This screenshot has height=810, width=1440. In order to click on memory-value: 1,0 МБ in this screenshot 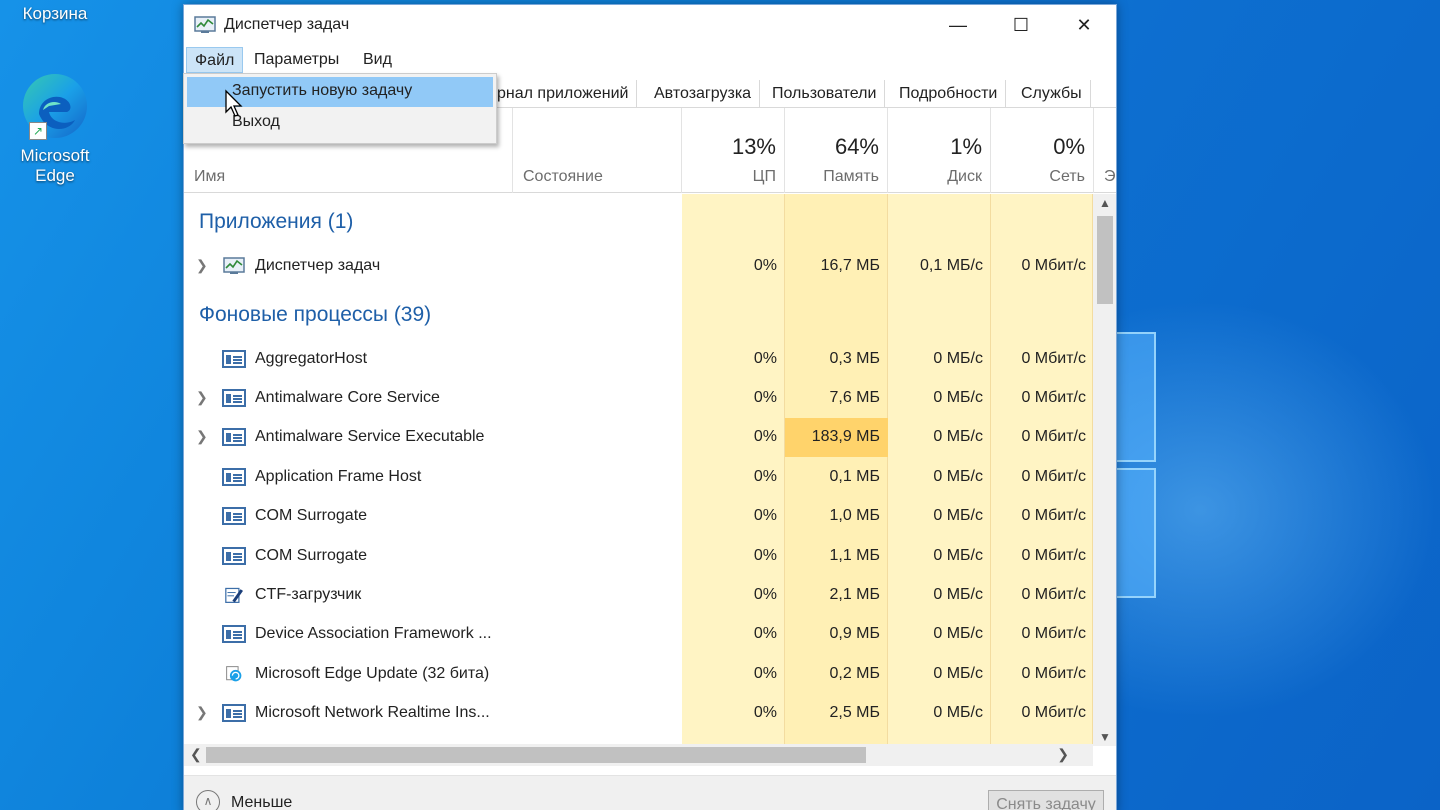, I will do `click(854, 515)`.